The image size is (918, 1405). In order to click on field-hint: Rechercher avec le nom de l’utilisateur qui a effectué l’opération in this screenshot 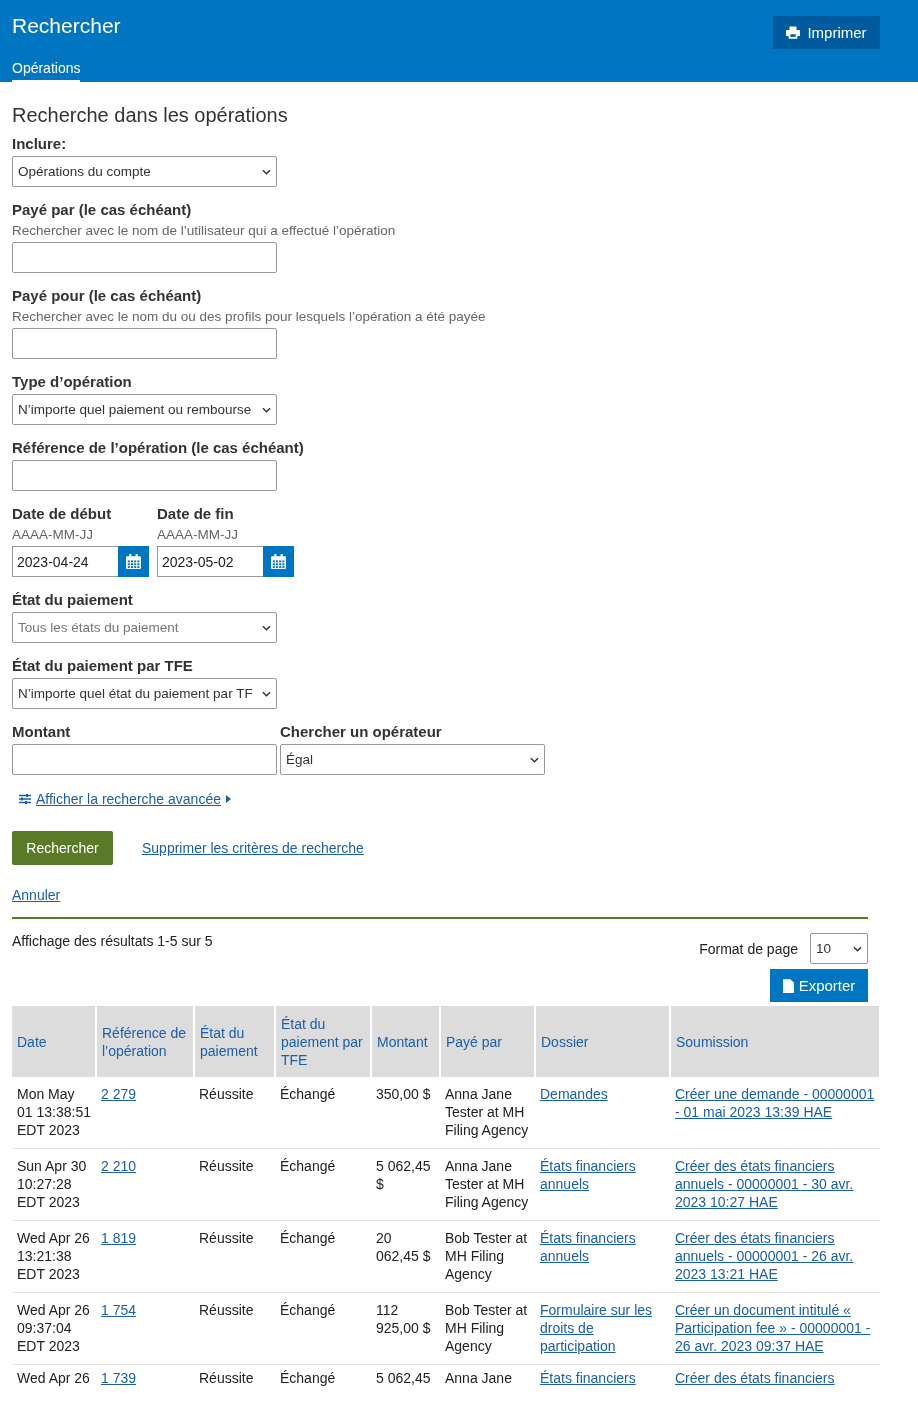, I will do `click(204, 231)`.